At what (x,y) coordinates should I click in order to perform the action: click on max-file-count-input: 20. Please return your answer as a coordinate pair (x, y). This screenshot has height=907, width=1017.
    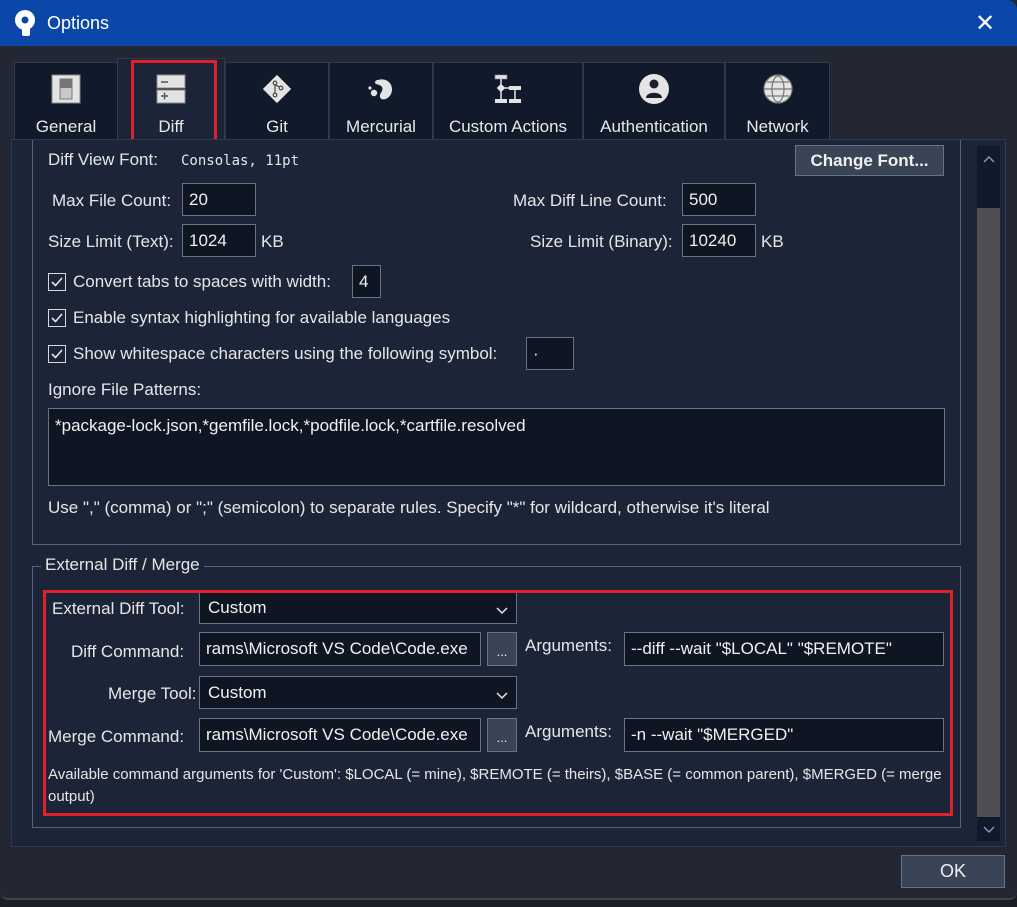
    Looking at the image, I should click on (219, 199).